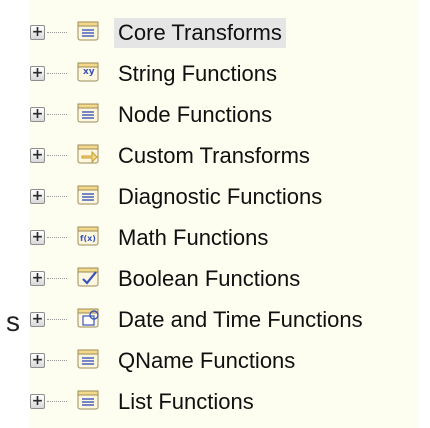 The image size is (430, 428). I want to click on tree-item-label: Boolean Functions, so click(209, 279).